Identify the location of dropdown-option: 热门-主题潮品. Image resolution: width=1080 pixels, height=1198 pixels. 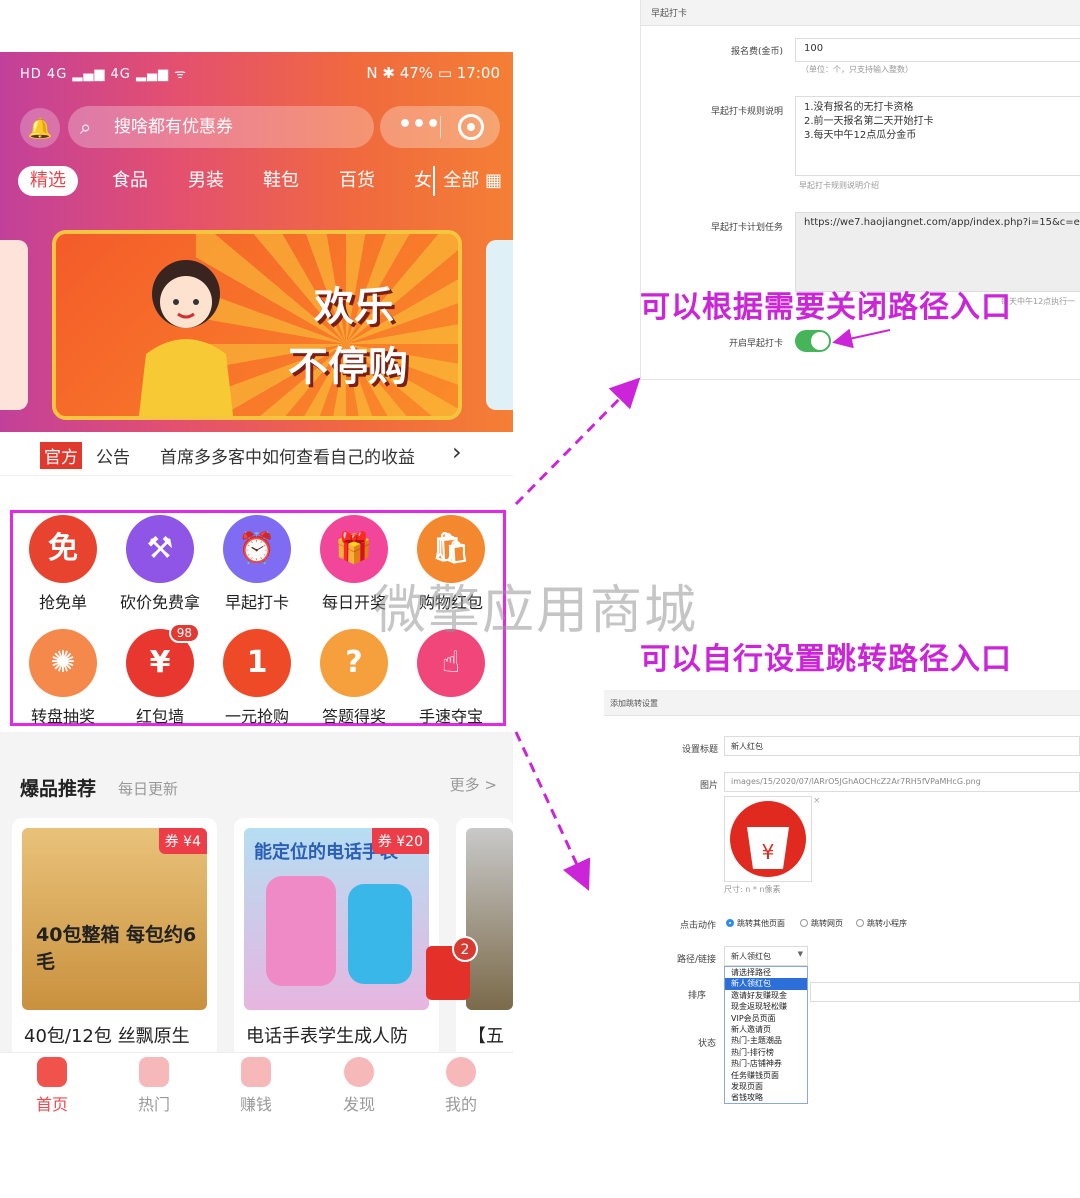
(766, 1040).